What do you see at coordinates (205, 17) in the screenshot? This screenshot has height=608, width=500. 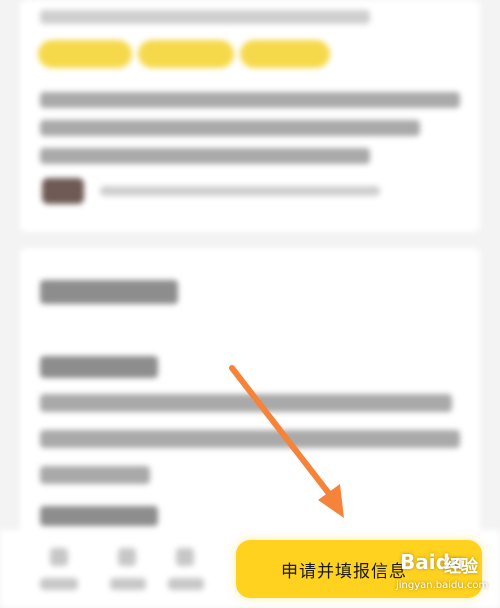 I see `header-text` at bounding box center [205, 17].